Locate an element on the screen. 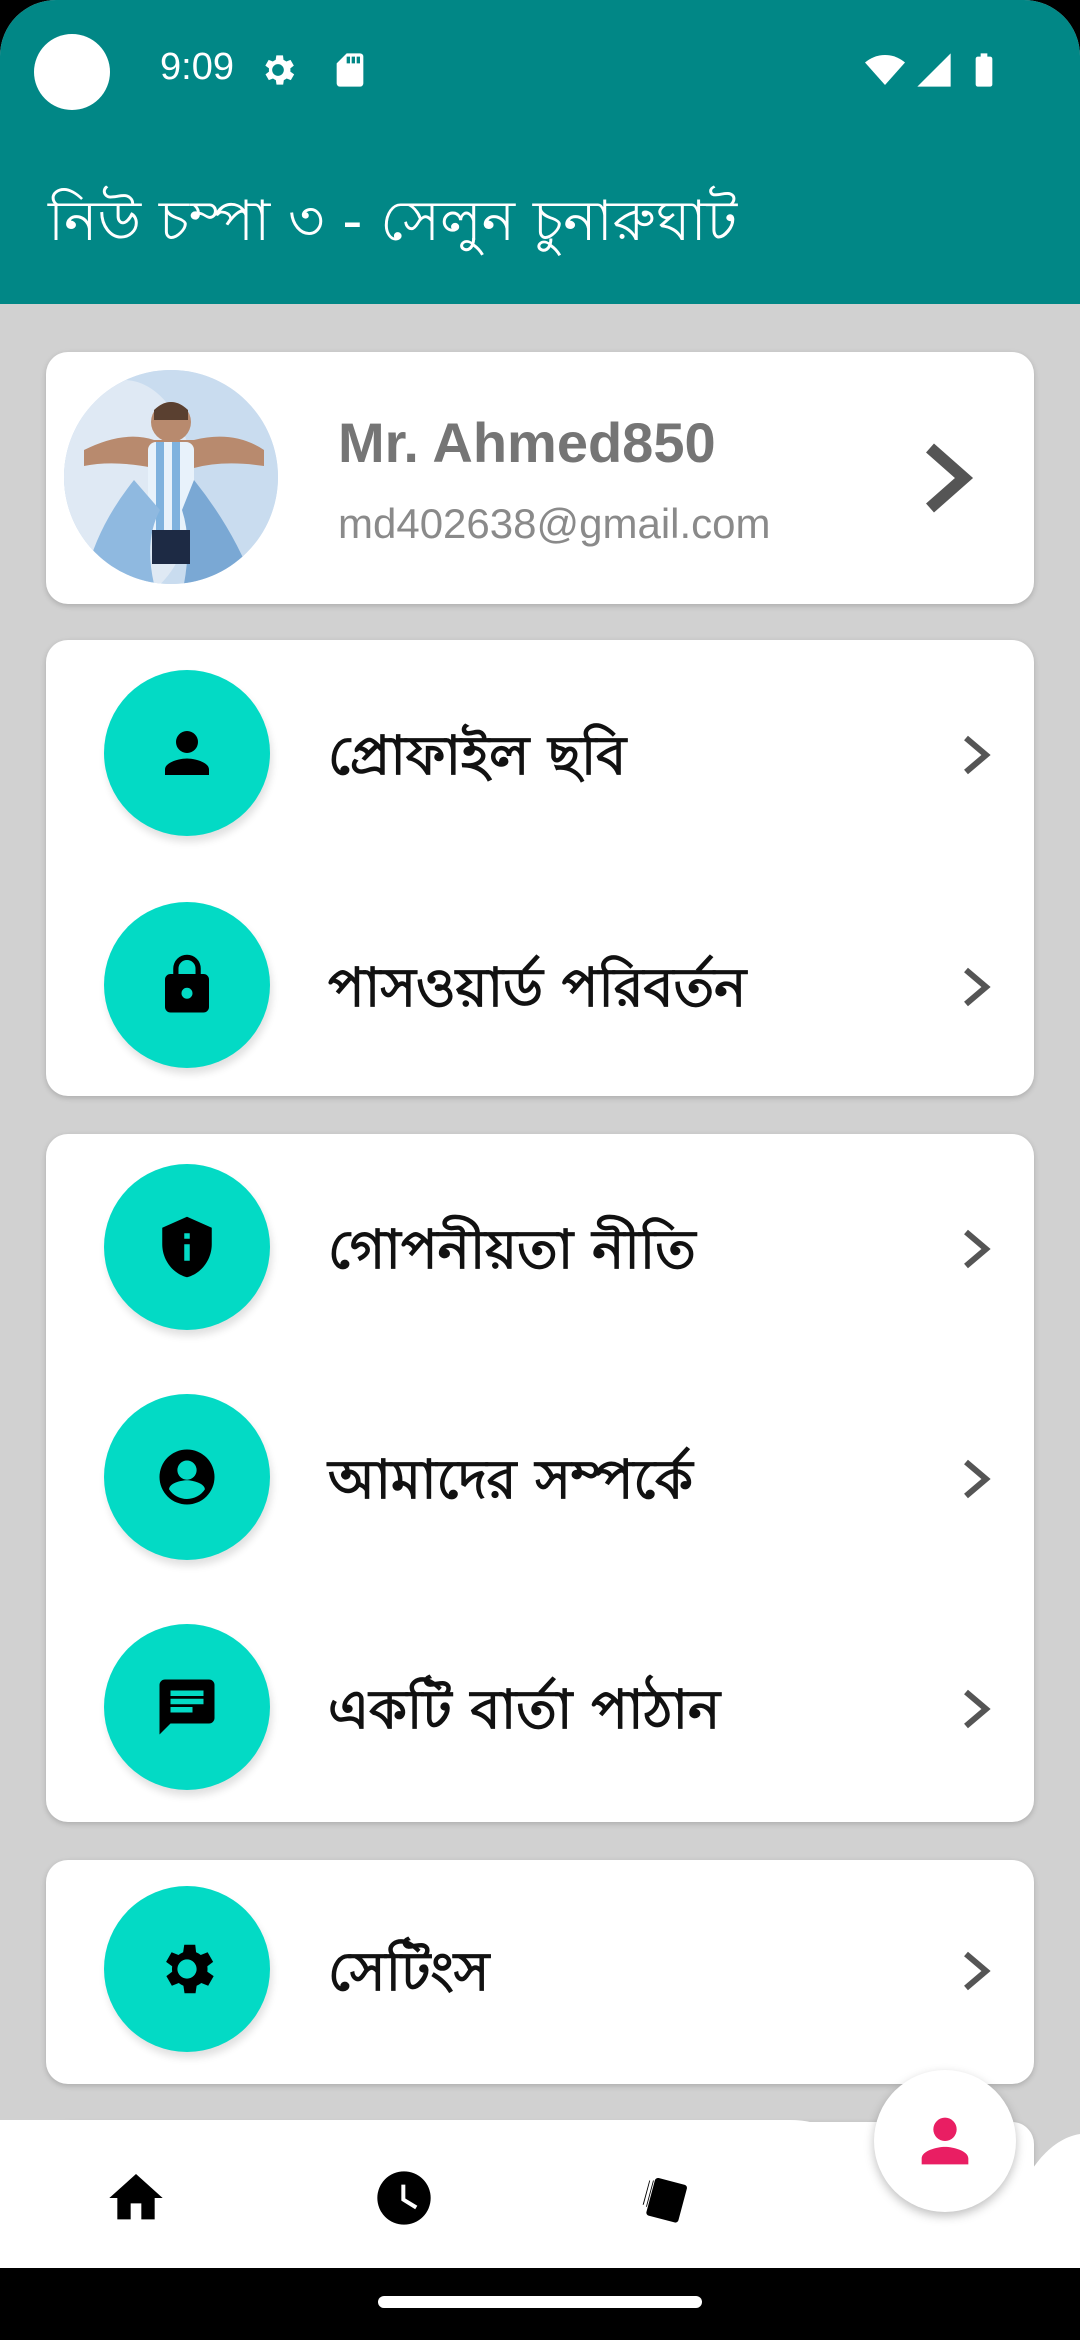 The image size is (1080, 2340). cards-icon is located at coordinates (672, 2198).